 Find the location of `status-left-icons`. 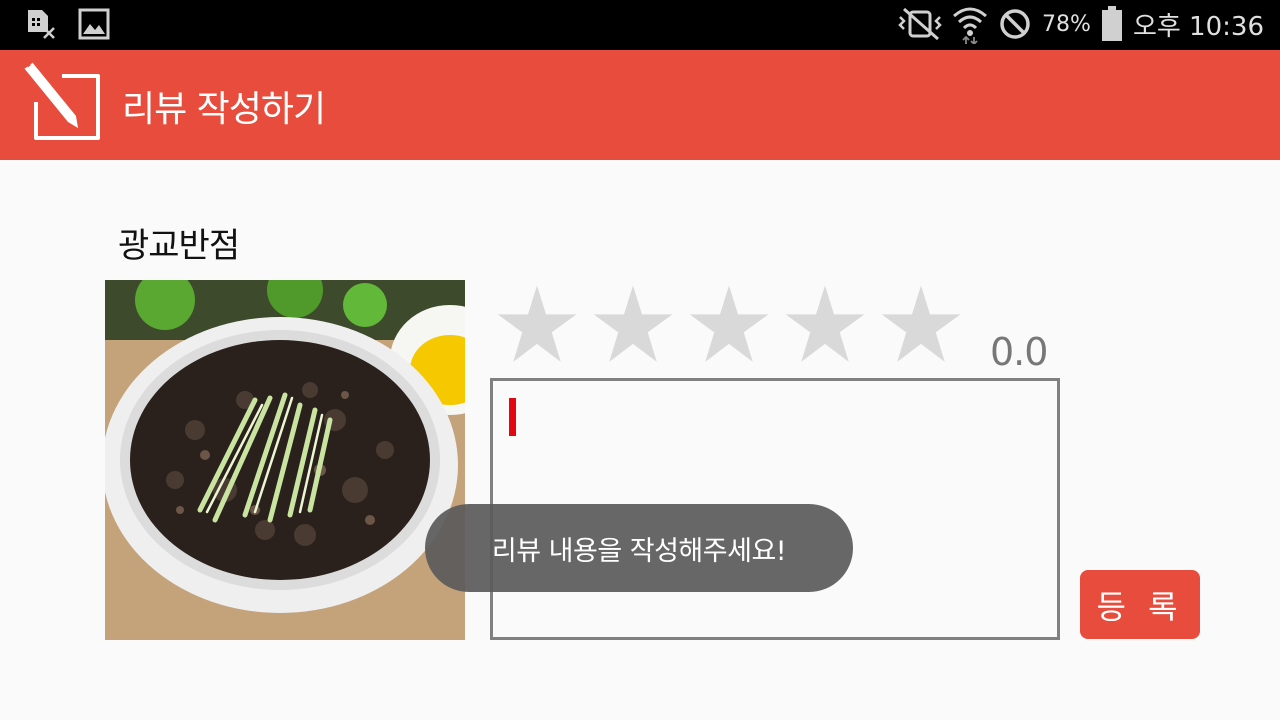

status-left-icons is located at coordinates (67, 24).